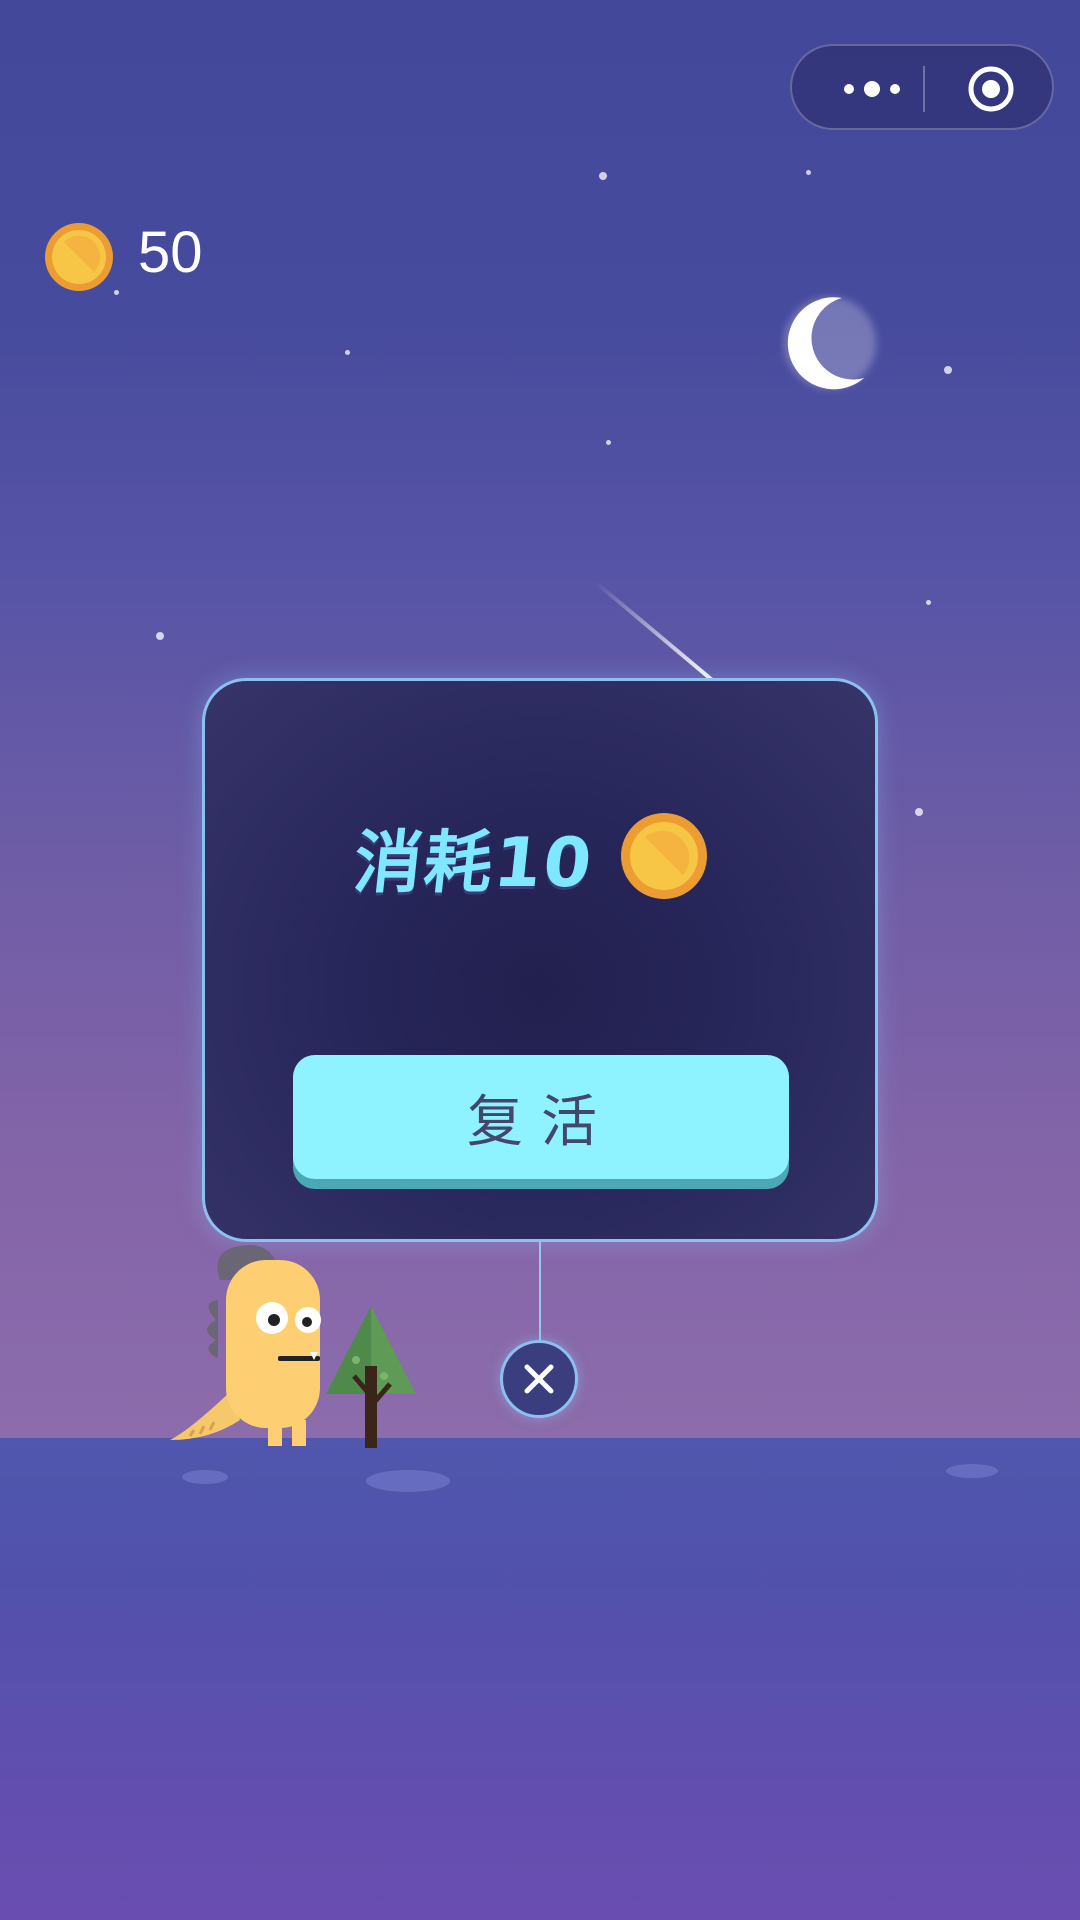 The width and height of the screenshot is (1080, 1920). What do you see at coordinates (170, 252) in the screenshot?
I see `coin-count: 50` at bounding box center [170, 252].